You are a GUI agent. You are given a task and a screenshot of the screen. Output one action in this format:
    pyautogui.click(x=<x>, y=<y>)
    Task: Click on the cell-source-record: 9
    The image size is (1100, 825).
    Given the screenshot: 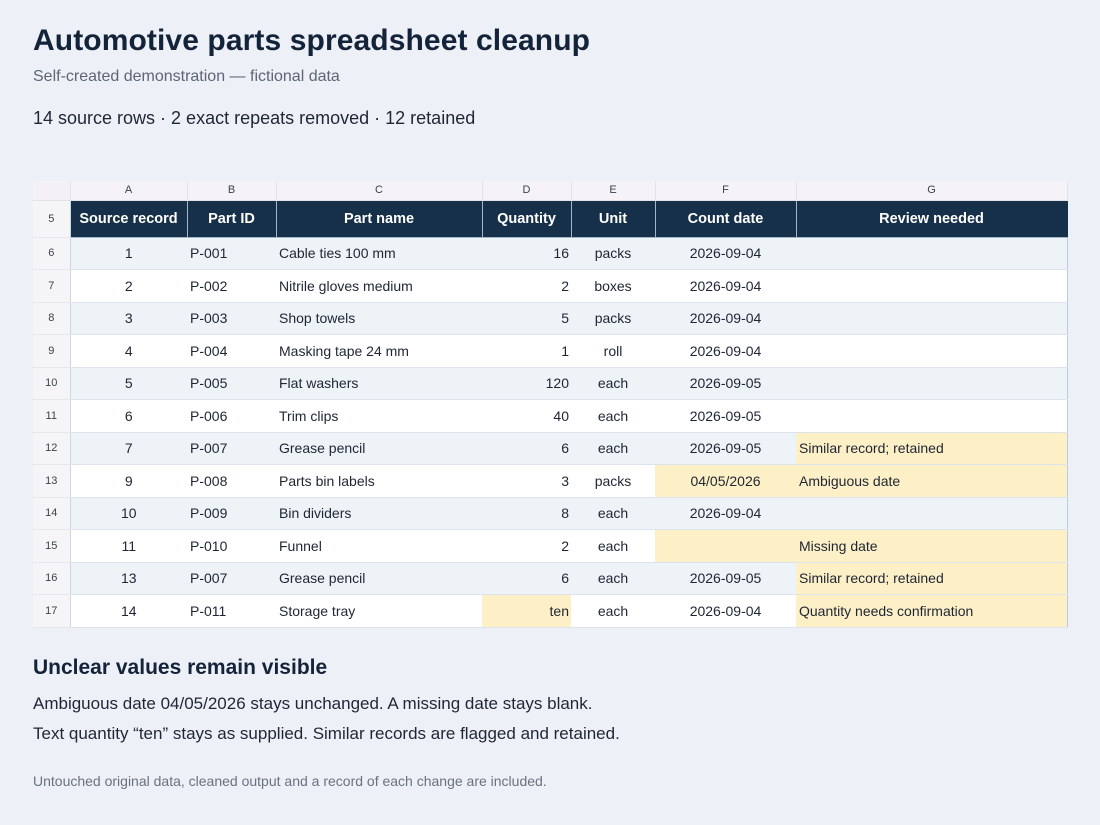 What is the action you would take?
    pyautogui.click(x=128, y=481)
    